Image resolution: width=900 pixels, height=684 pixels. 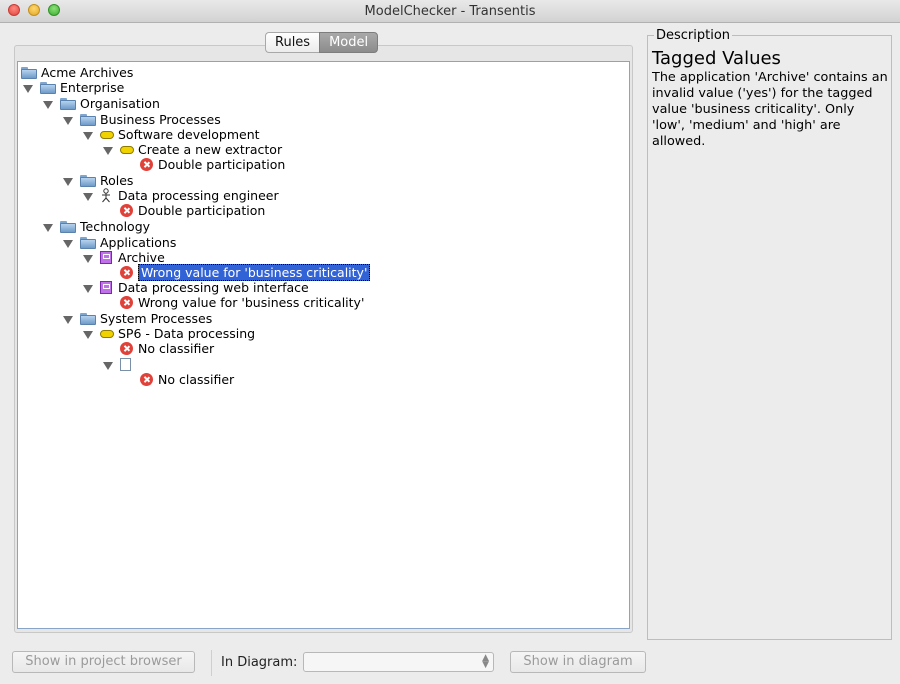 I want to click on document-icon, so click(x=125, y=364).